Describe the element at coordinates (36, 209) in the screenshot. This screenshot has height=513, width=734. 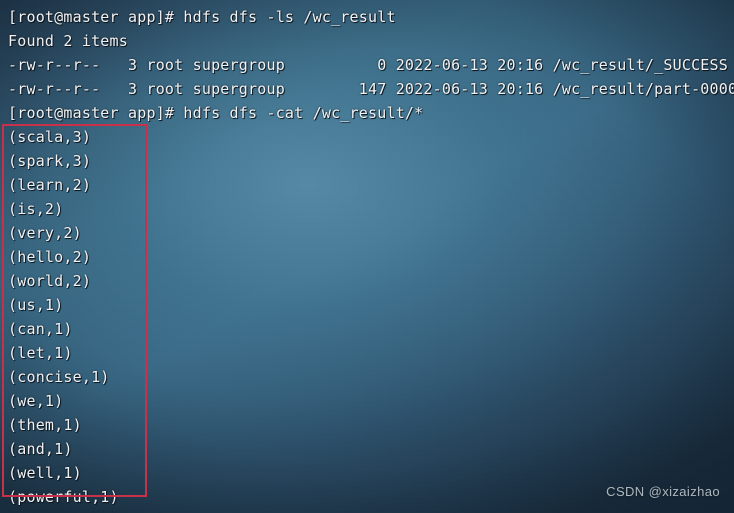
I see `terminal-line-out-is: (is,2)` at that location.